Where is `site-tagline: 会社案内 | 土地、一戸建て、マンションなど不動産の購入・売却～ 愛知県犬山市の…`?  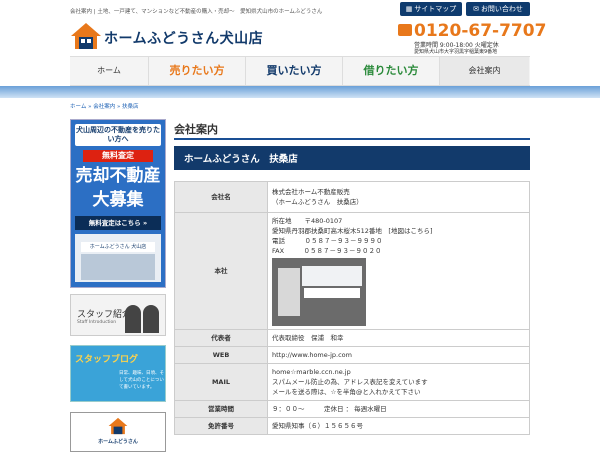
site-tagline: 会社案内 | 土地、一戸建て、マンションなど不動産の購入・売却～ 愛知県犬山市の… is located at coordinates (196, 12).